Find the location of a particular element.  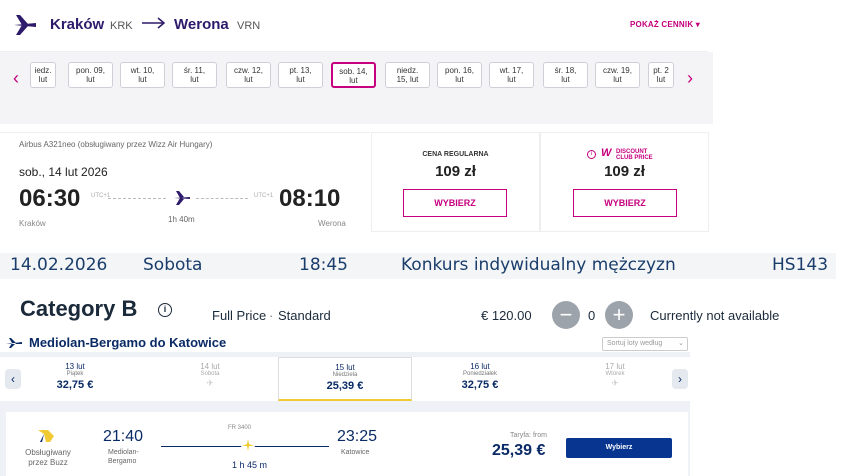

category-title: Category B is located at coordinates (79, 308).